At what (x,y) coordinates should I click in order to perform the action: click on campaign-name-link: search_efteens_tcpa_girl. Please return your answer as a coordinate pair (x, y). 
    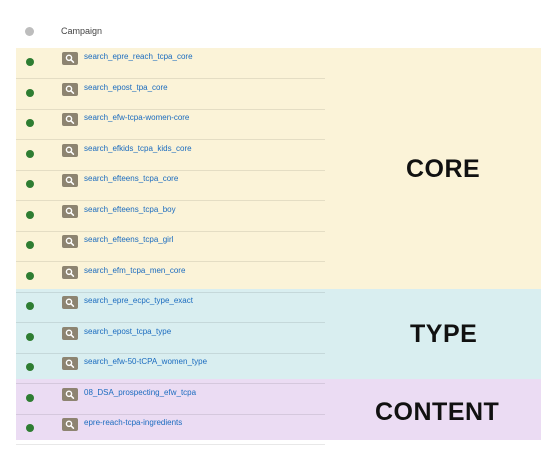
    Looking at the image, I should click on (128, 239).